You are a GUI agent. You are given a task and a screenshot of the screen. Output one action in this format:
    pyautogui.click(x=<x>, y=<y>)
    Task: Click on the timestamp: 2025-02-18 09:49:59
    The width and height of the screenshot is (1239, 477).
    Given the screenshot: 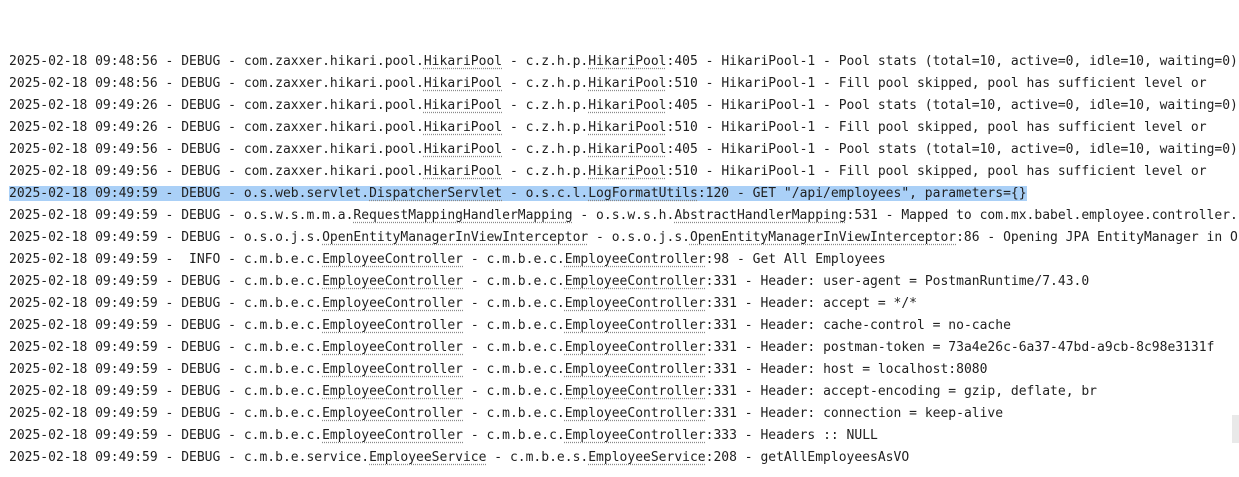 What is the action you would take?
    pyautogui.click(x=83, y=215)
    